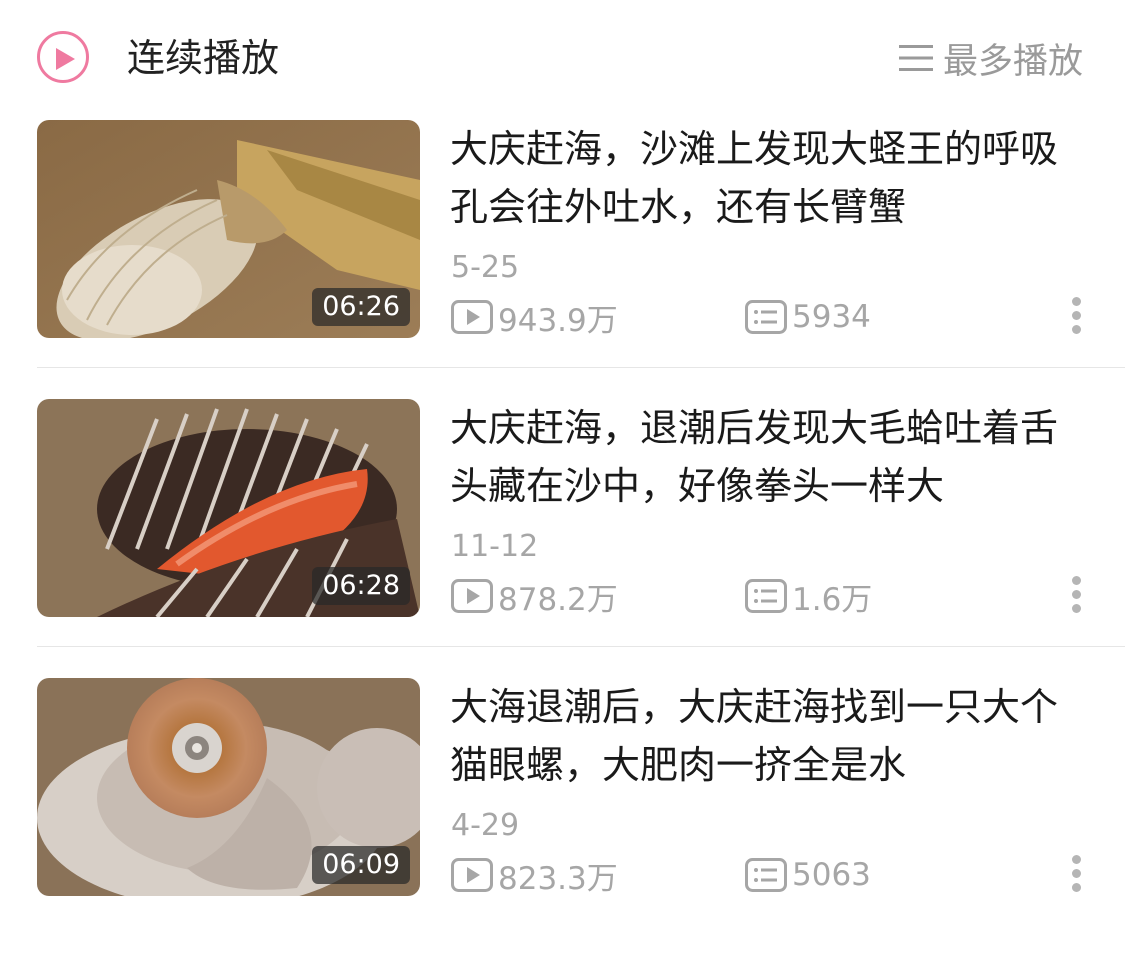 The height and width of the screenshot is (957, 1125). Describe the element at coordinates (770, 457) in the screenshot. I see `video-title: 大庆赶海，退潮后发现大毛蛤吐着舌头藏在沙中，好像拳头一样大` at that location.